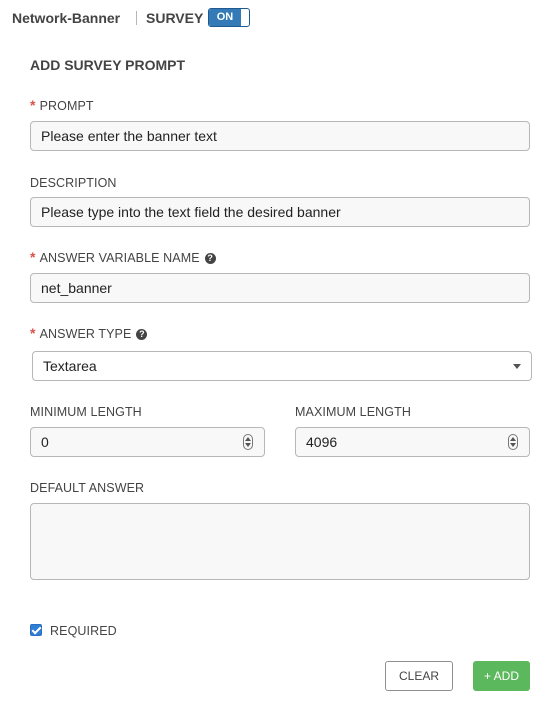  I want to click on variable-name-label: * ANSWER VARIABLE NAME?, so click(123, 257).